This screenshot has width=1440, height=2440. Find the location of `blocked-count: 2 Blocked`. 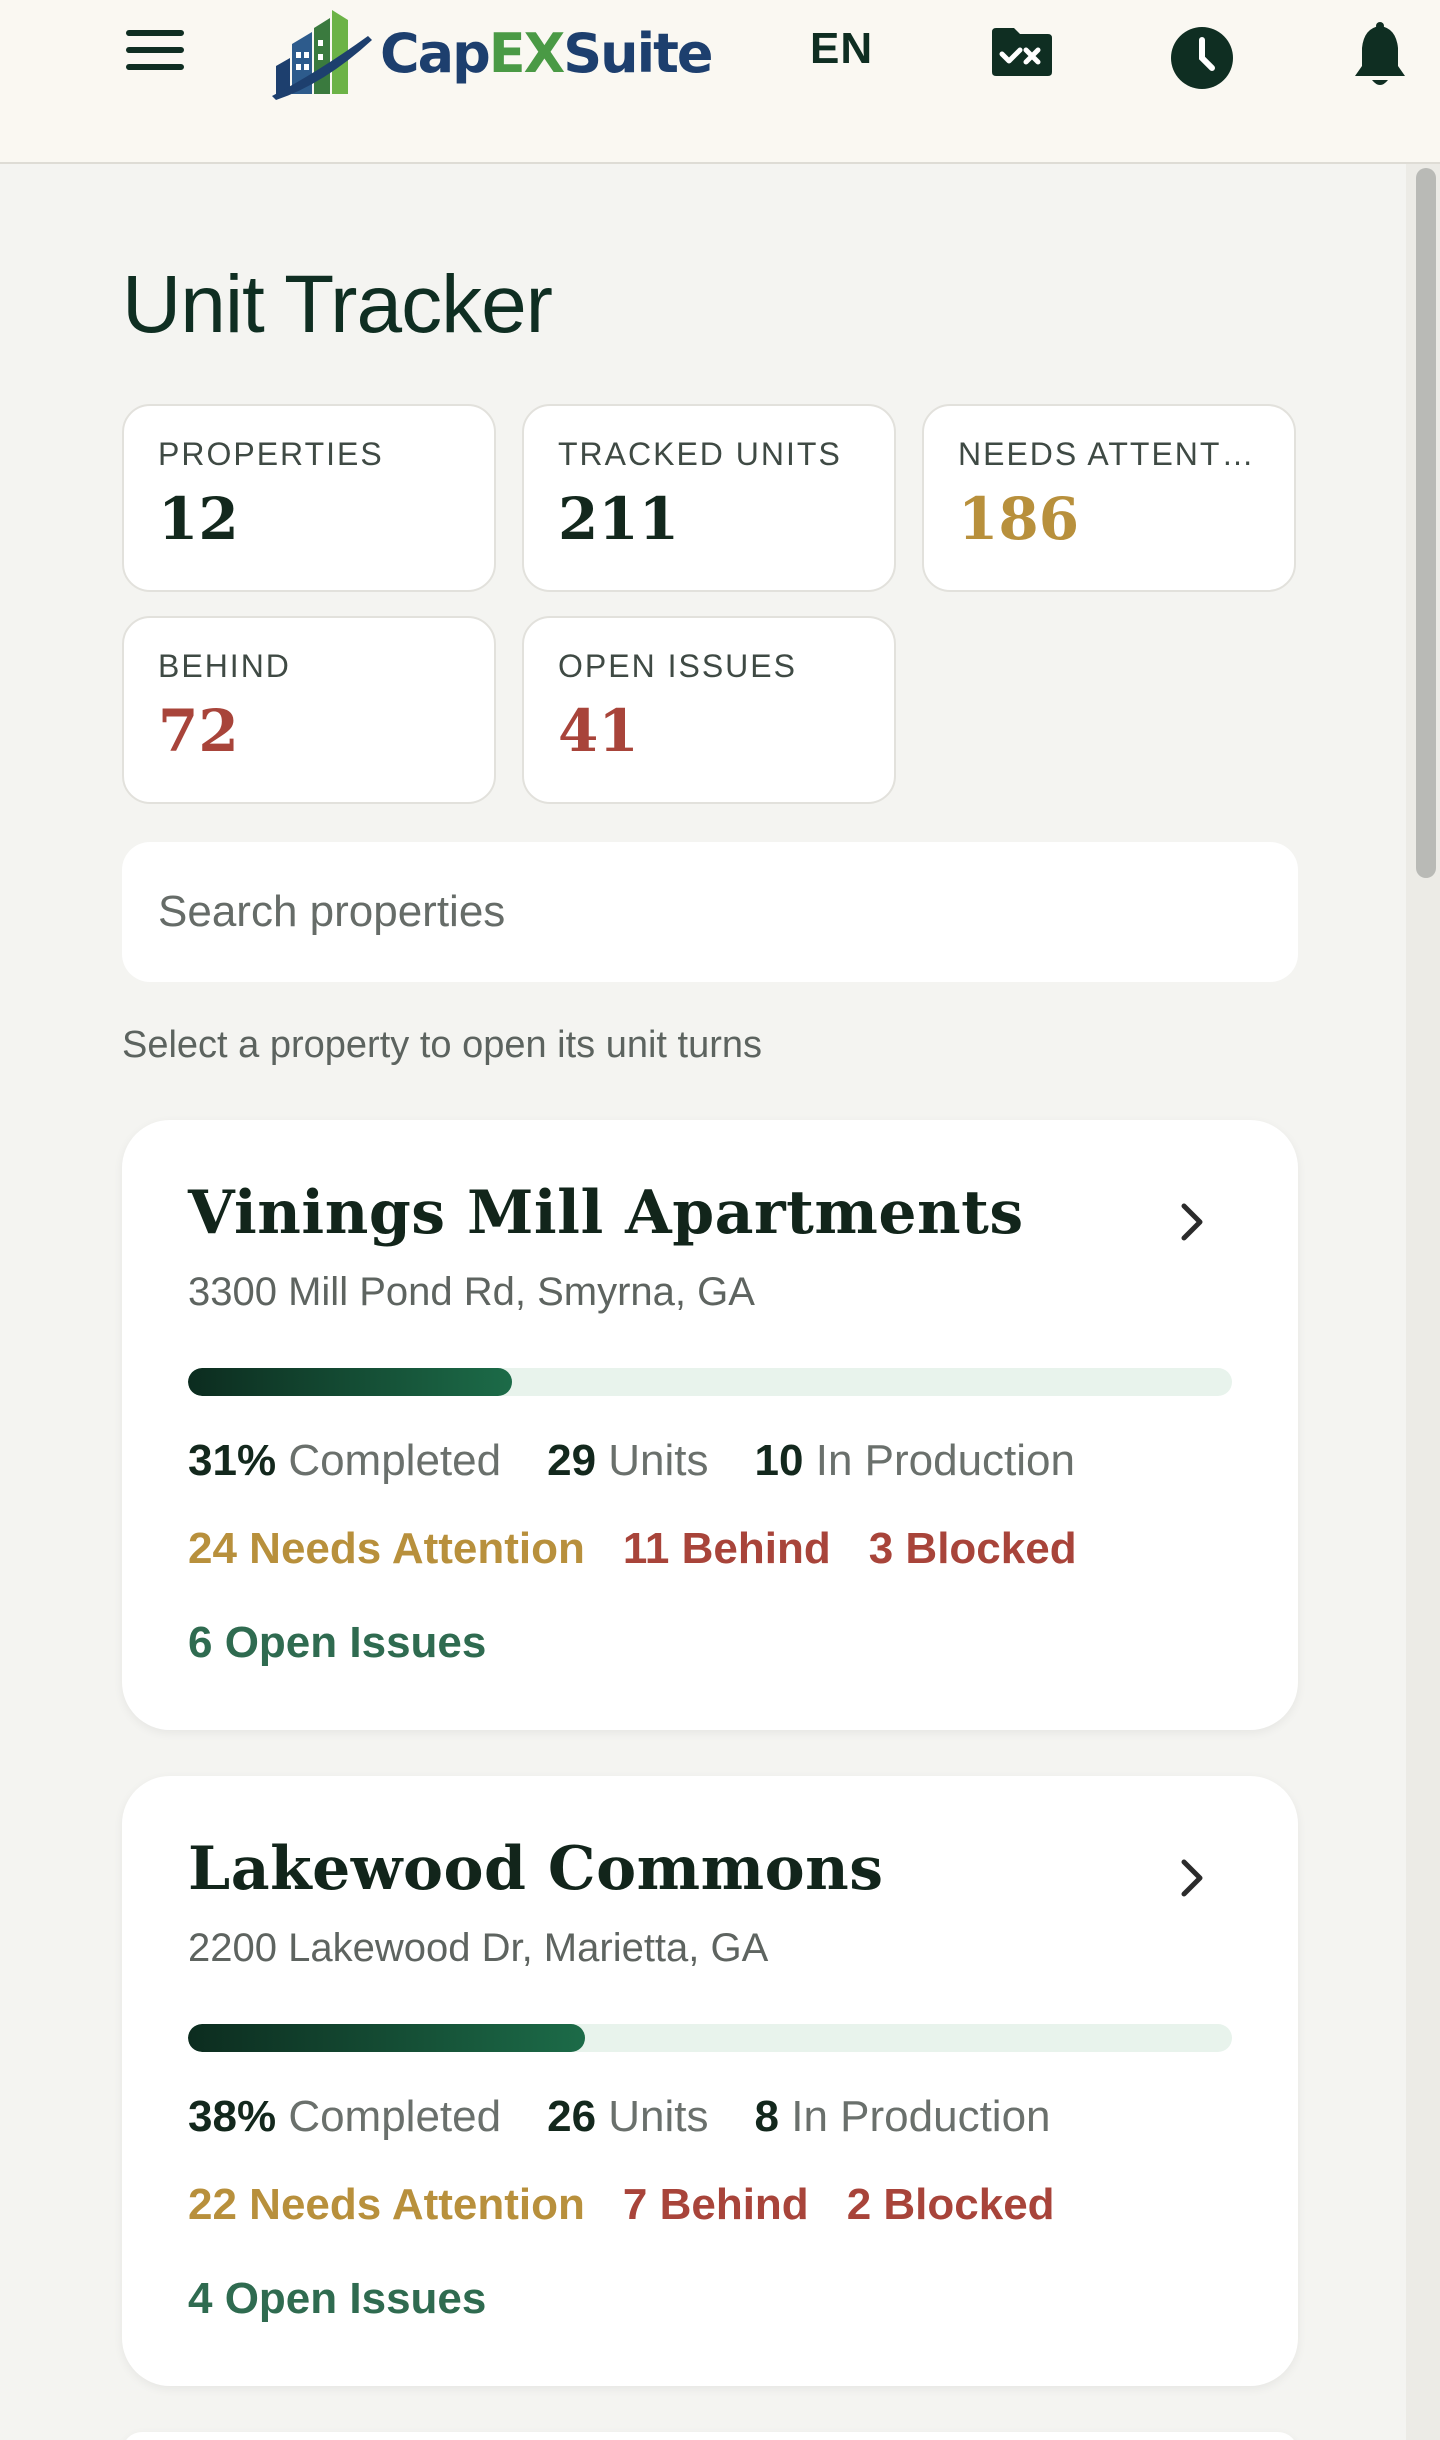

blocked-count: 2 Blocked is located at coordinates (950, 2204).